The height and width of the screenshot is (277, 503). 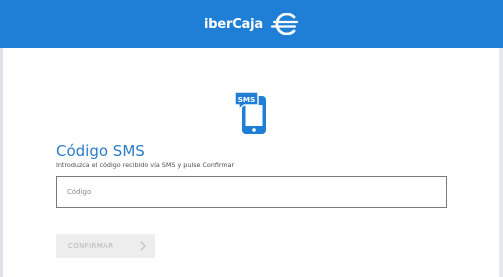 I want to click on sms-phone-icon: SMS, so click(x=250, y=112).